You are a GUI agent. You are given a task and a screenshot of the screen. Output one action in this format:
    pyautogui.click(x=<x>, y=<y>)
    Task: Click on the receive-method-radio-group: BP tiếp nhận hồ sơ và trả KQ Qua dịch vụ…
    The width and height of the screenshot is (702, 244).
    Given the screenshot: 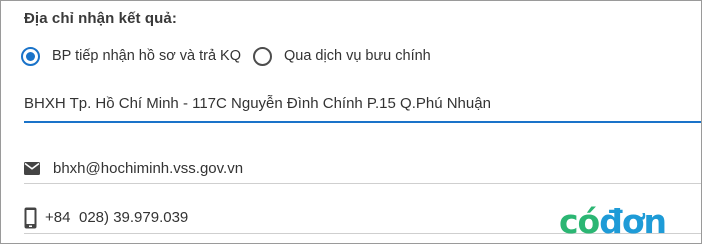 What is the action you would take?
    pyautogui.click(x=226, y=56)
    